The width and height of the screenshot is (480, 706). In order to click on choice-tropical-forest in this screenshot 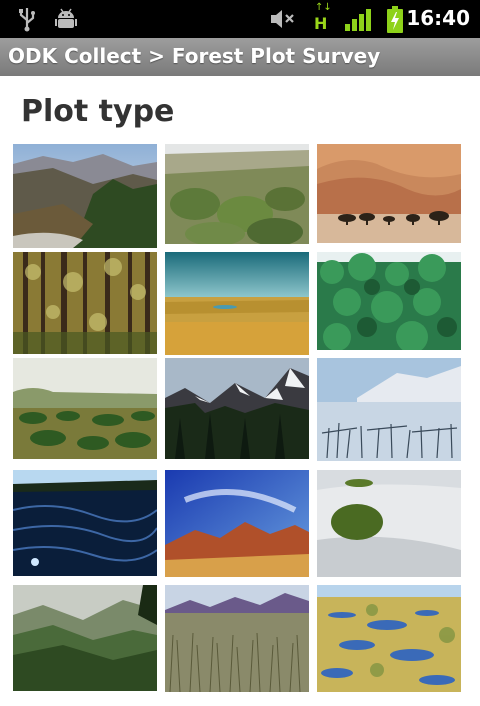, I will do `click(389, 301)`.